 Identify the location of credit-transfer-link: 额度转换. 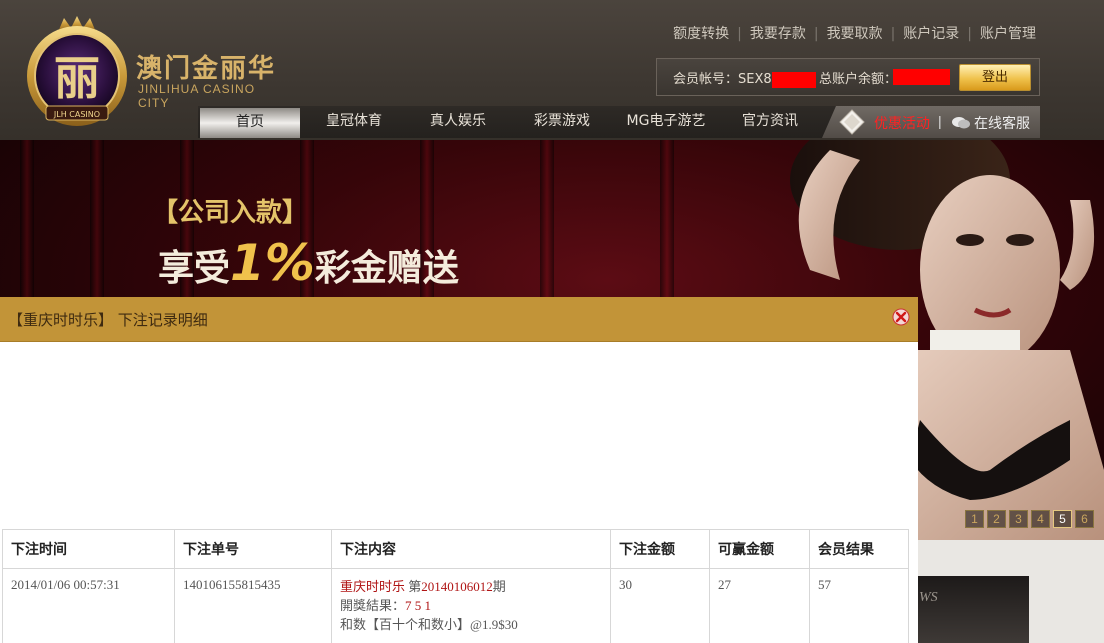
(701, 34).